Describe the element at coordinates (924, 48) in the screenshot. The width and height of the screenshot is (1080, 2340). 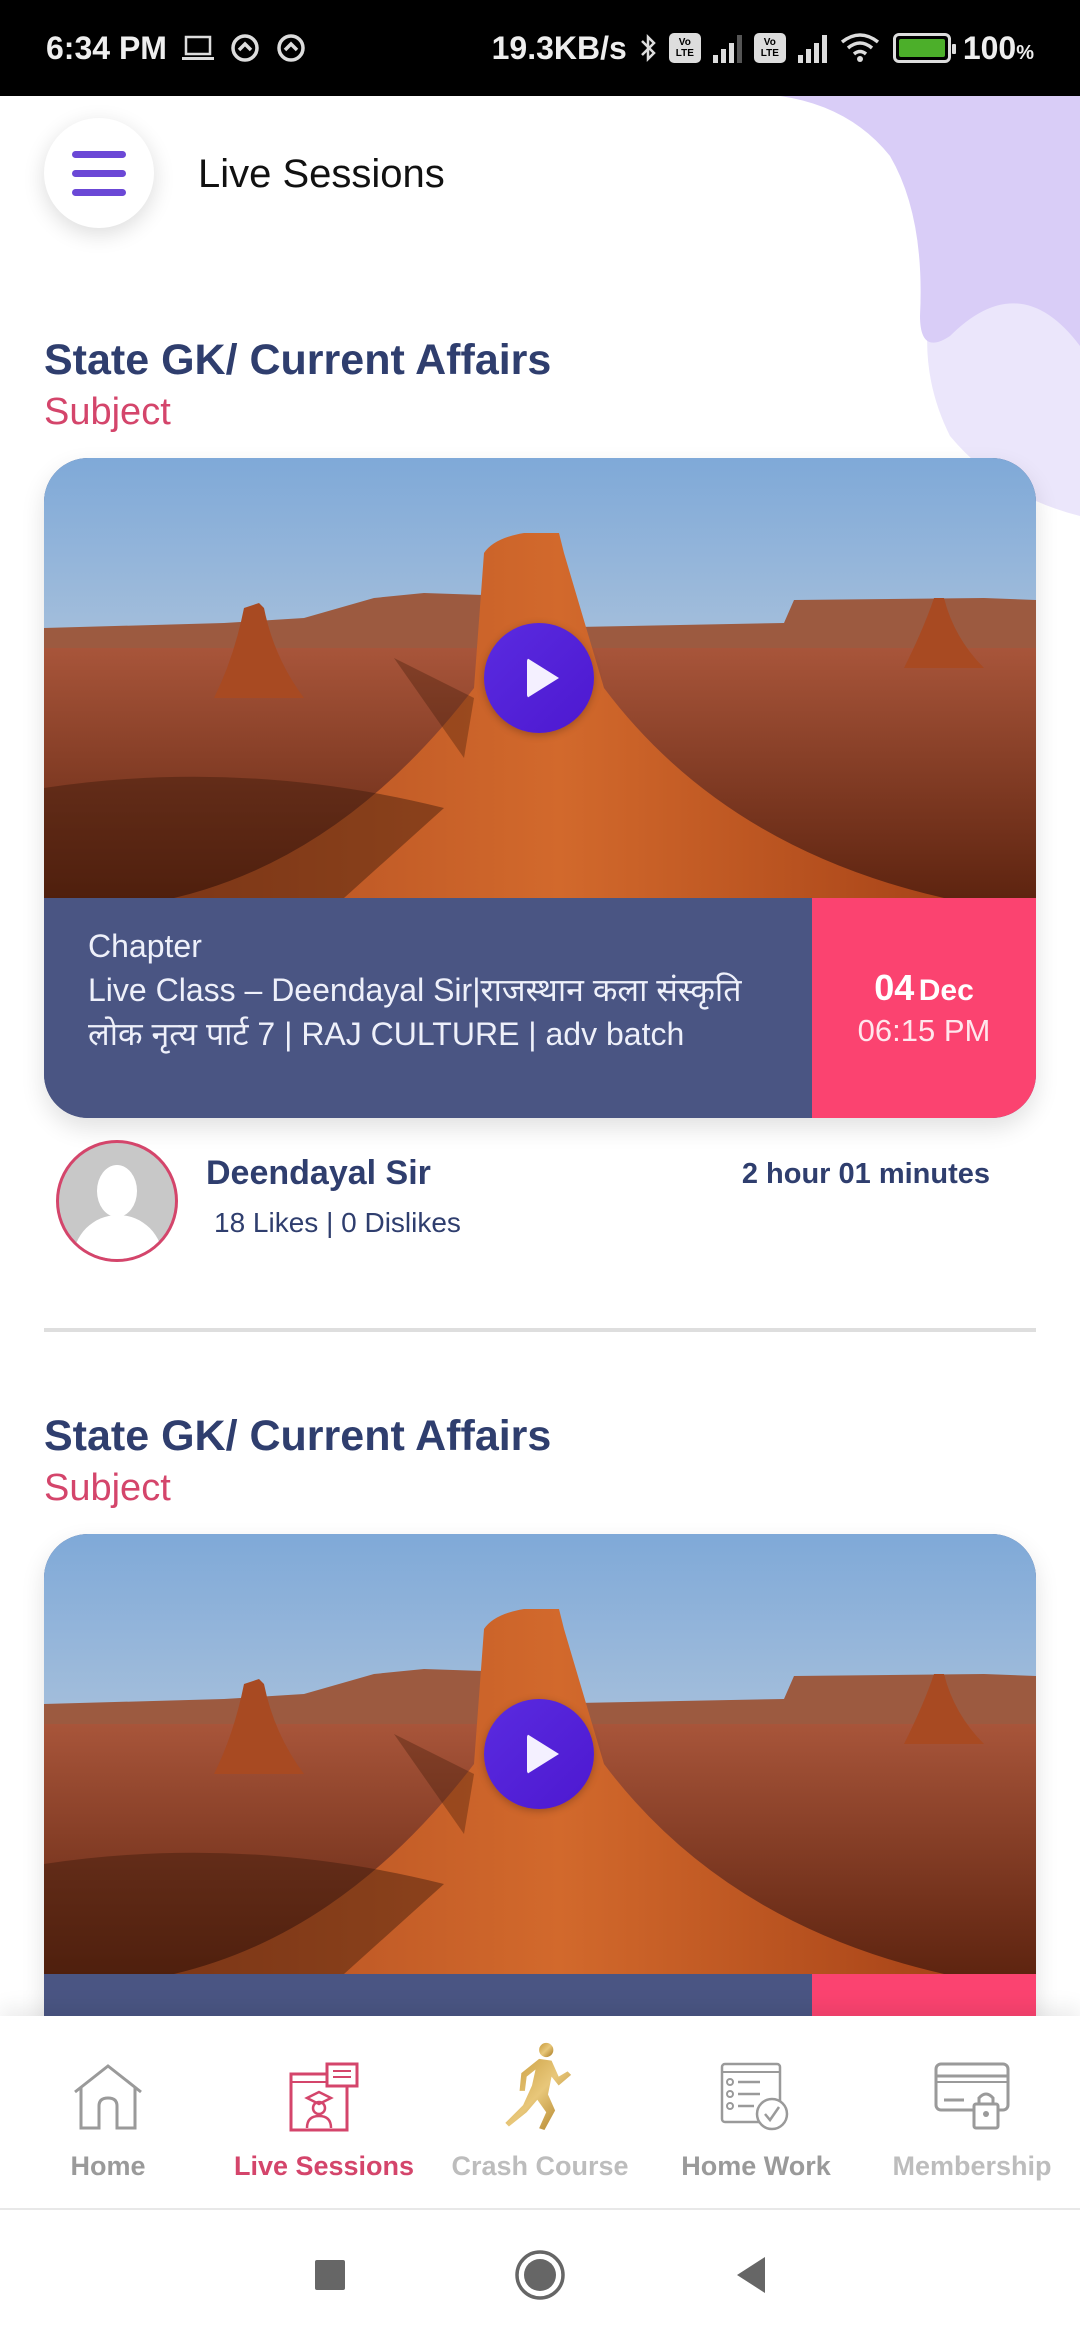
I see `battery-charging-icon` at that location.